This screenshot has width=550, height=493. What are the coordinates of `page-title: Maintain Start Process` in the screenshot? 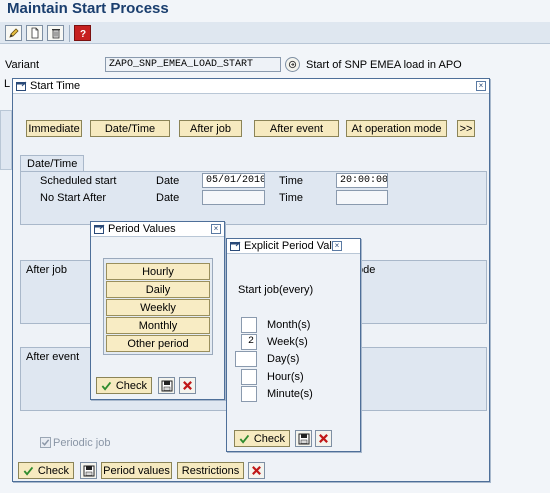 It's located at (88, 8).